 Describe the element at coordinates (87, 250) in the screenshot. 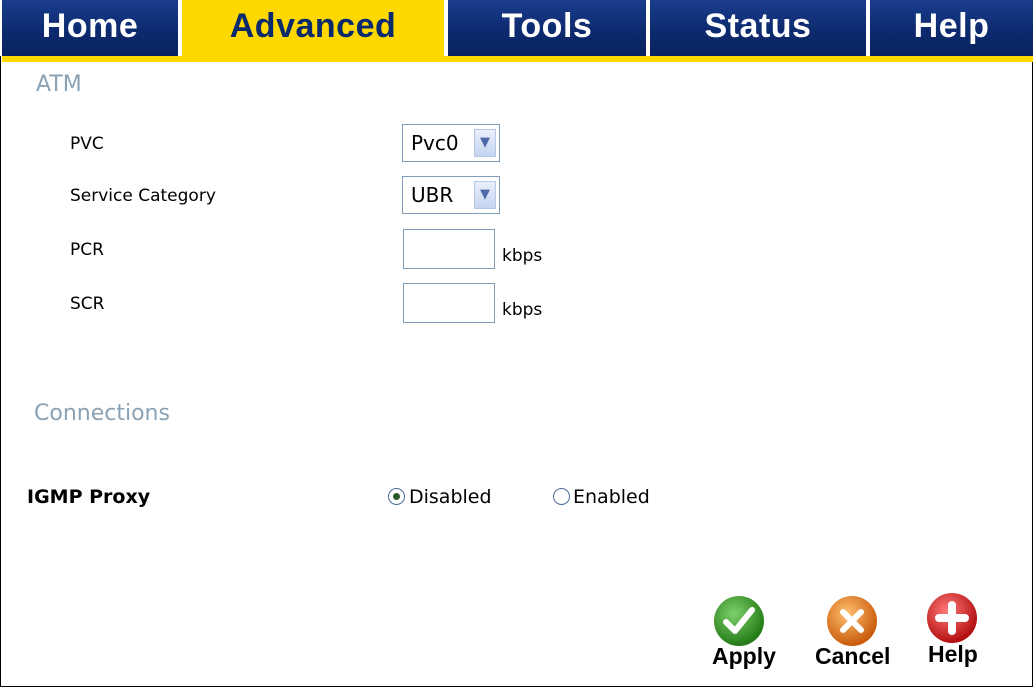

I see `pcr-label: PCR` at that location.